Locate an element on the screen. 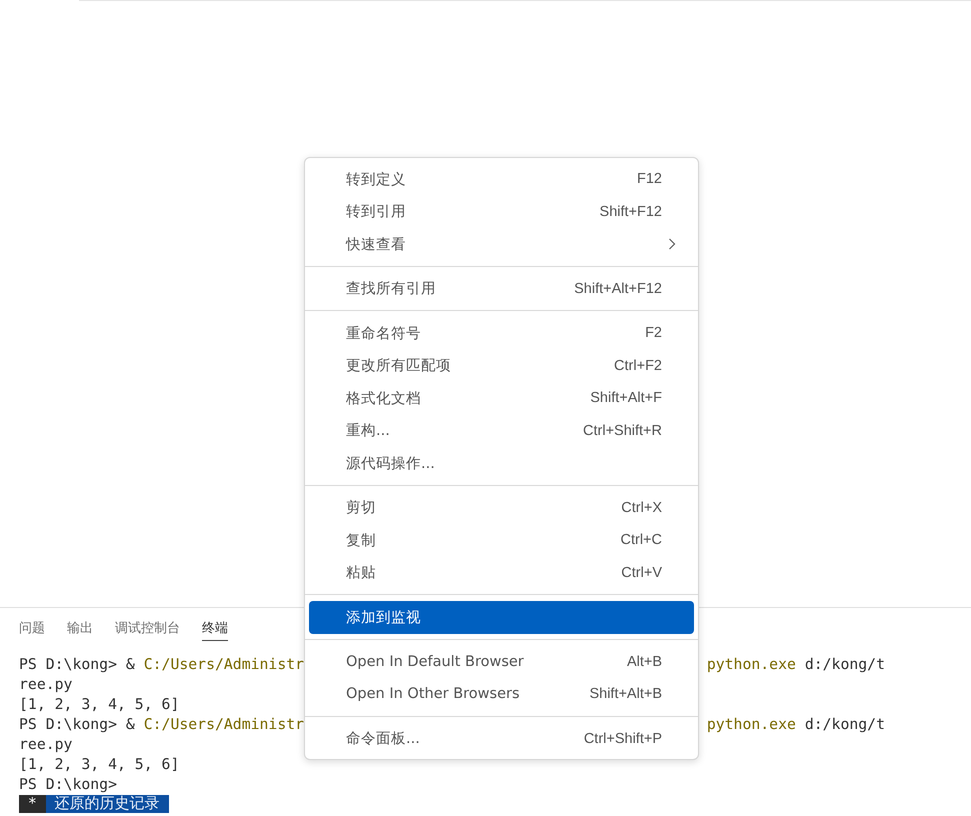 The width and height of the screenshot is (971, 816). menu-item: Open In Other Browsers Shift+Alt+B is located at coordinates (501, 694).